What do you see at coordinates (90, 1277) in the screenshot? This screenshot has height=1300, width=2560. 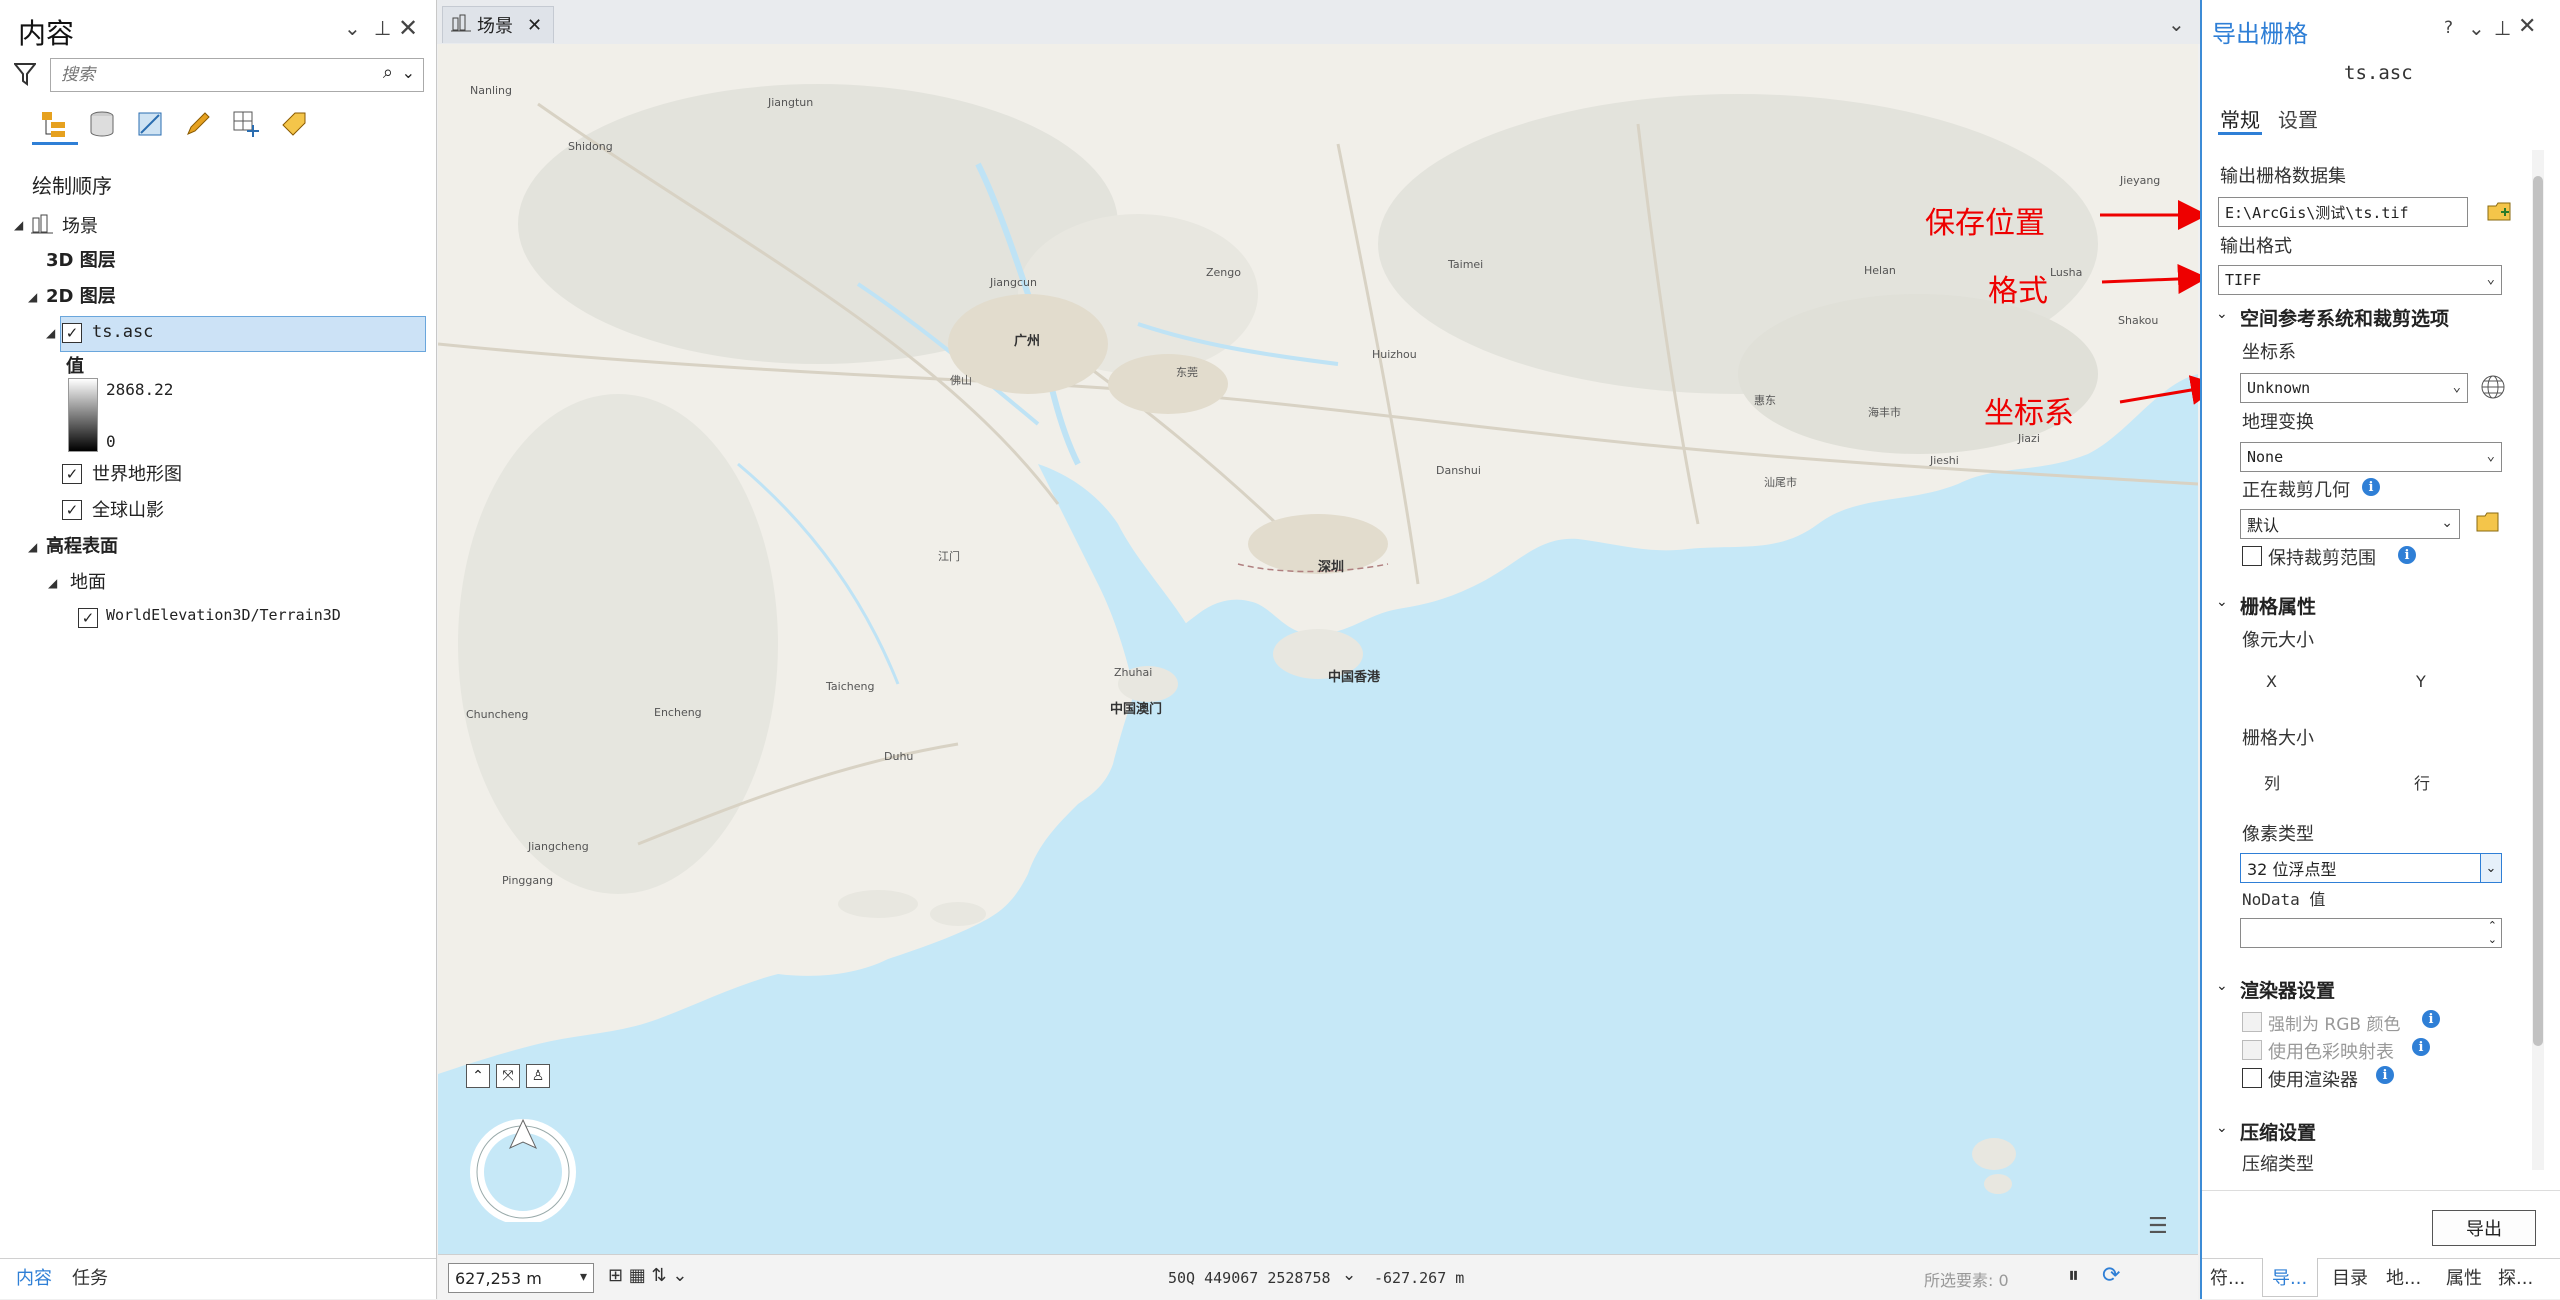 I see `tab-tasks: 任务` at bounding box center [90, 1277].